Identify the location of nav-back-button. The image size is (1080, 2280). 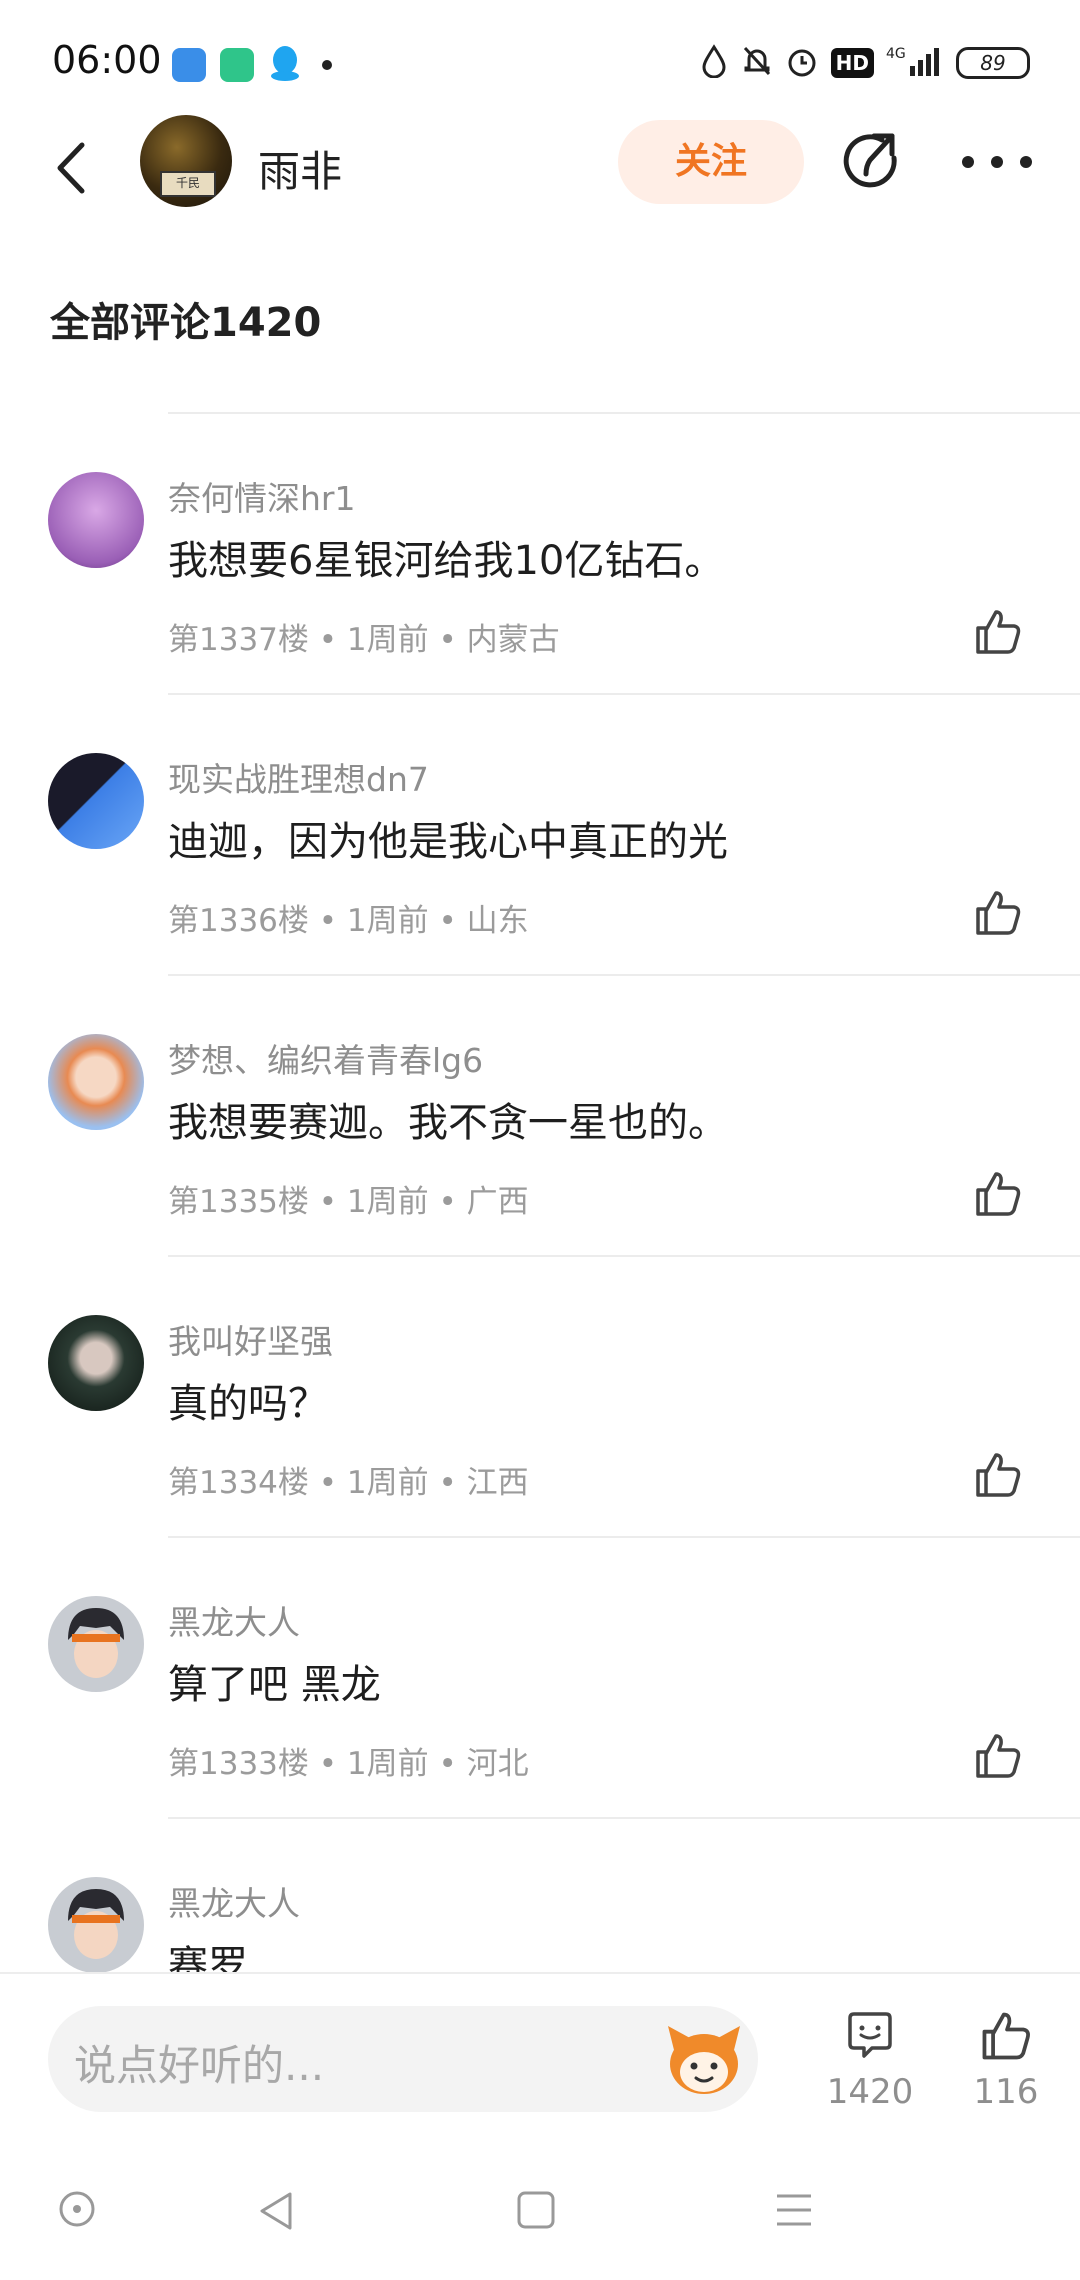
(276, 2213).